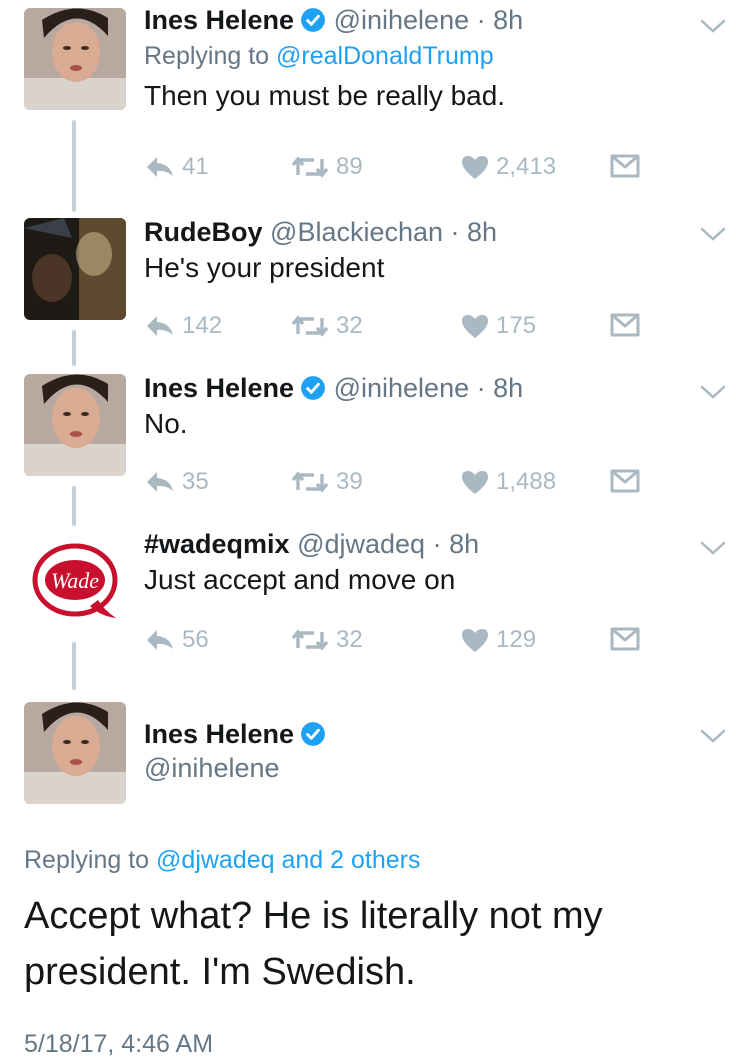  Describe the element at coordinates (176, 482) in the screenshot. I see `reply-button: 35` at that location.